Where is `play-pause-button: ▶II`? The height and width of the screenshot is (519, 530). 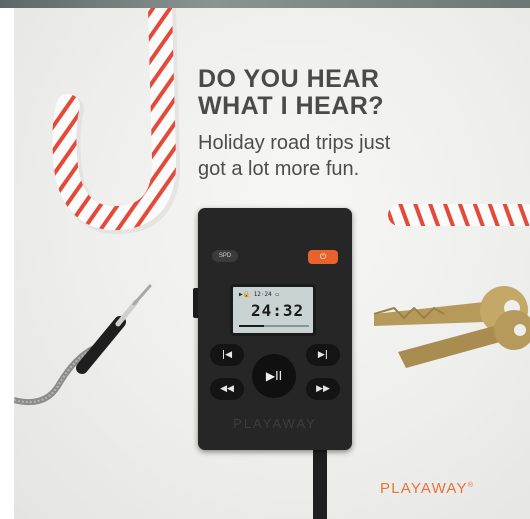 play-pause-button: ▶II is located at coordinates (274, 376).